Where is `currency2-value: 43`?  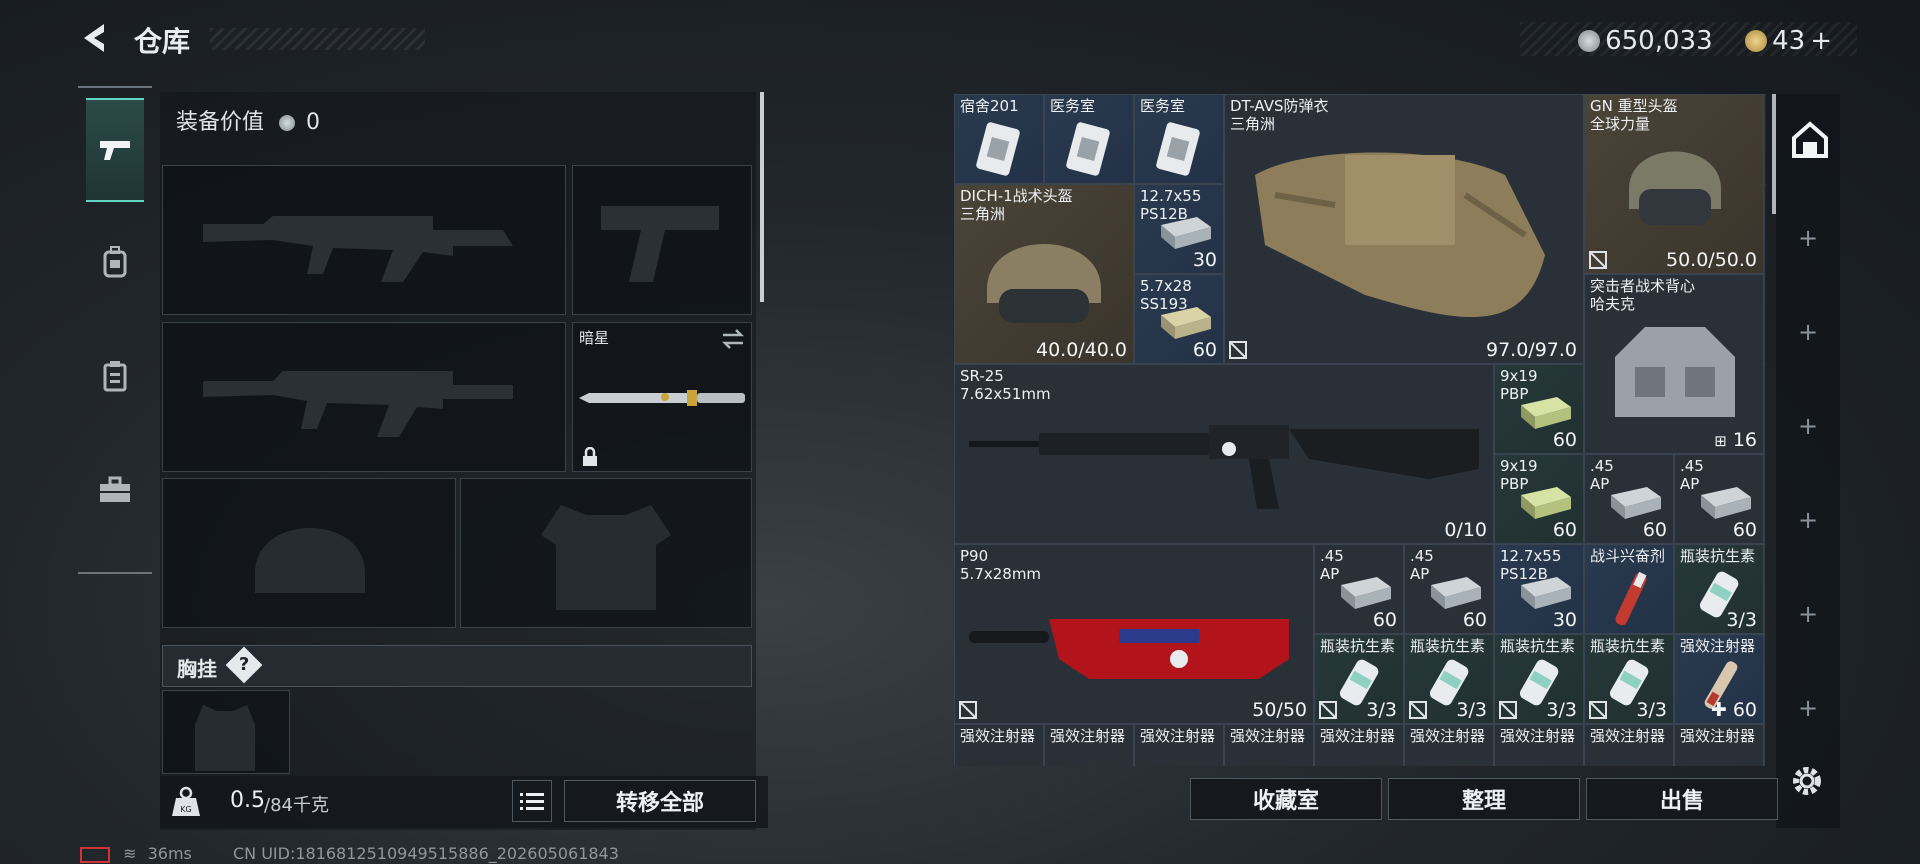 currency2-value: 43 is located at coordinates (1789, 41).